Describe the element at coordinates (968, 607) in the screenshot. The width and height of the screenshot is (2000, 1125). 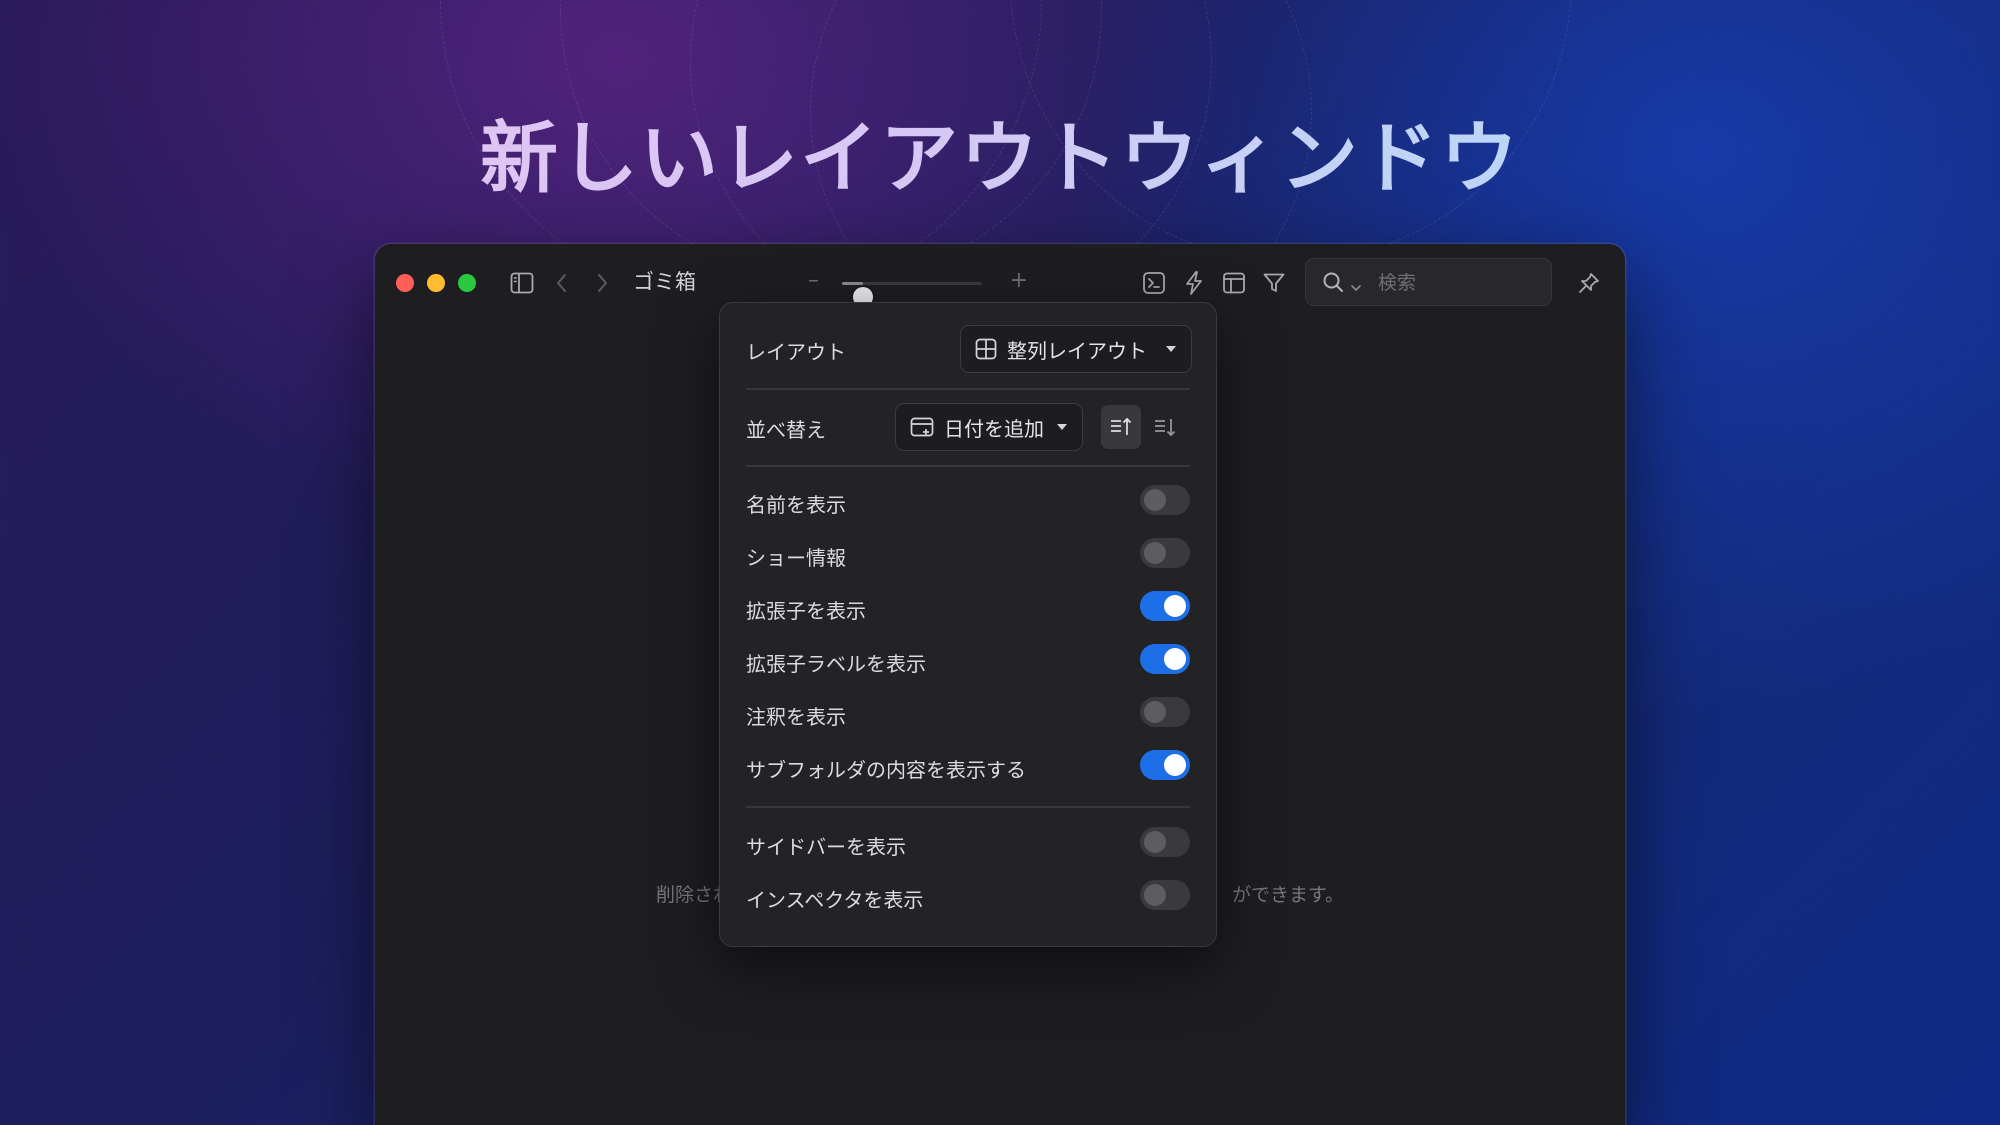
I see `toggle-row: 拡張子を表示` at that location.